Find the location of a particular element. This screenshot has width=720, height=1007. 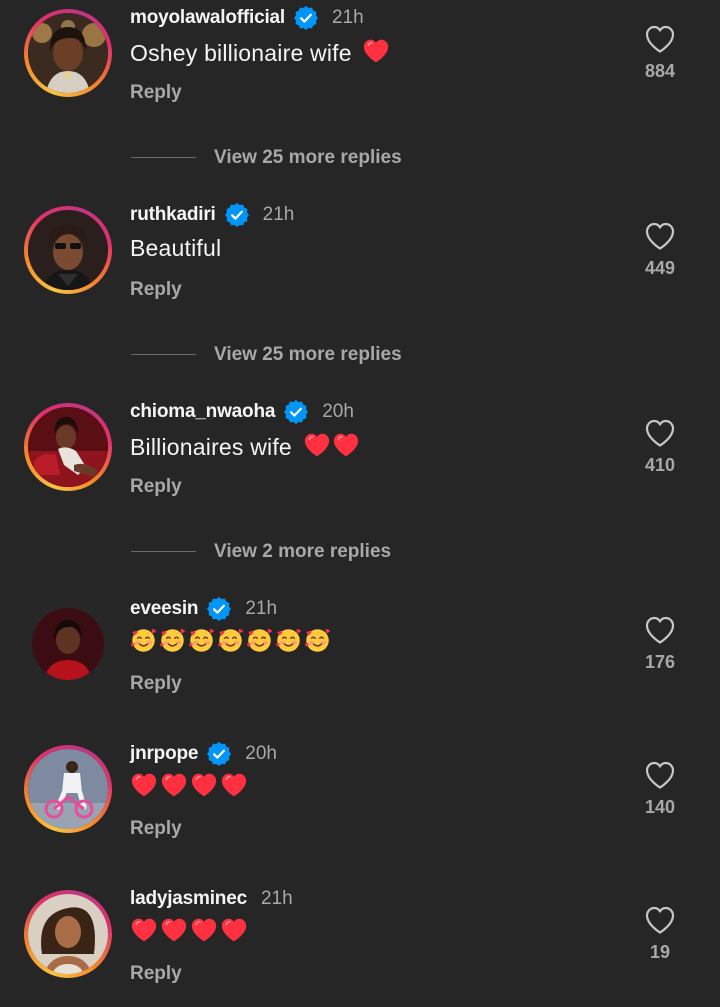

like-control: 19 is located at coordinates (660, 934).